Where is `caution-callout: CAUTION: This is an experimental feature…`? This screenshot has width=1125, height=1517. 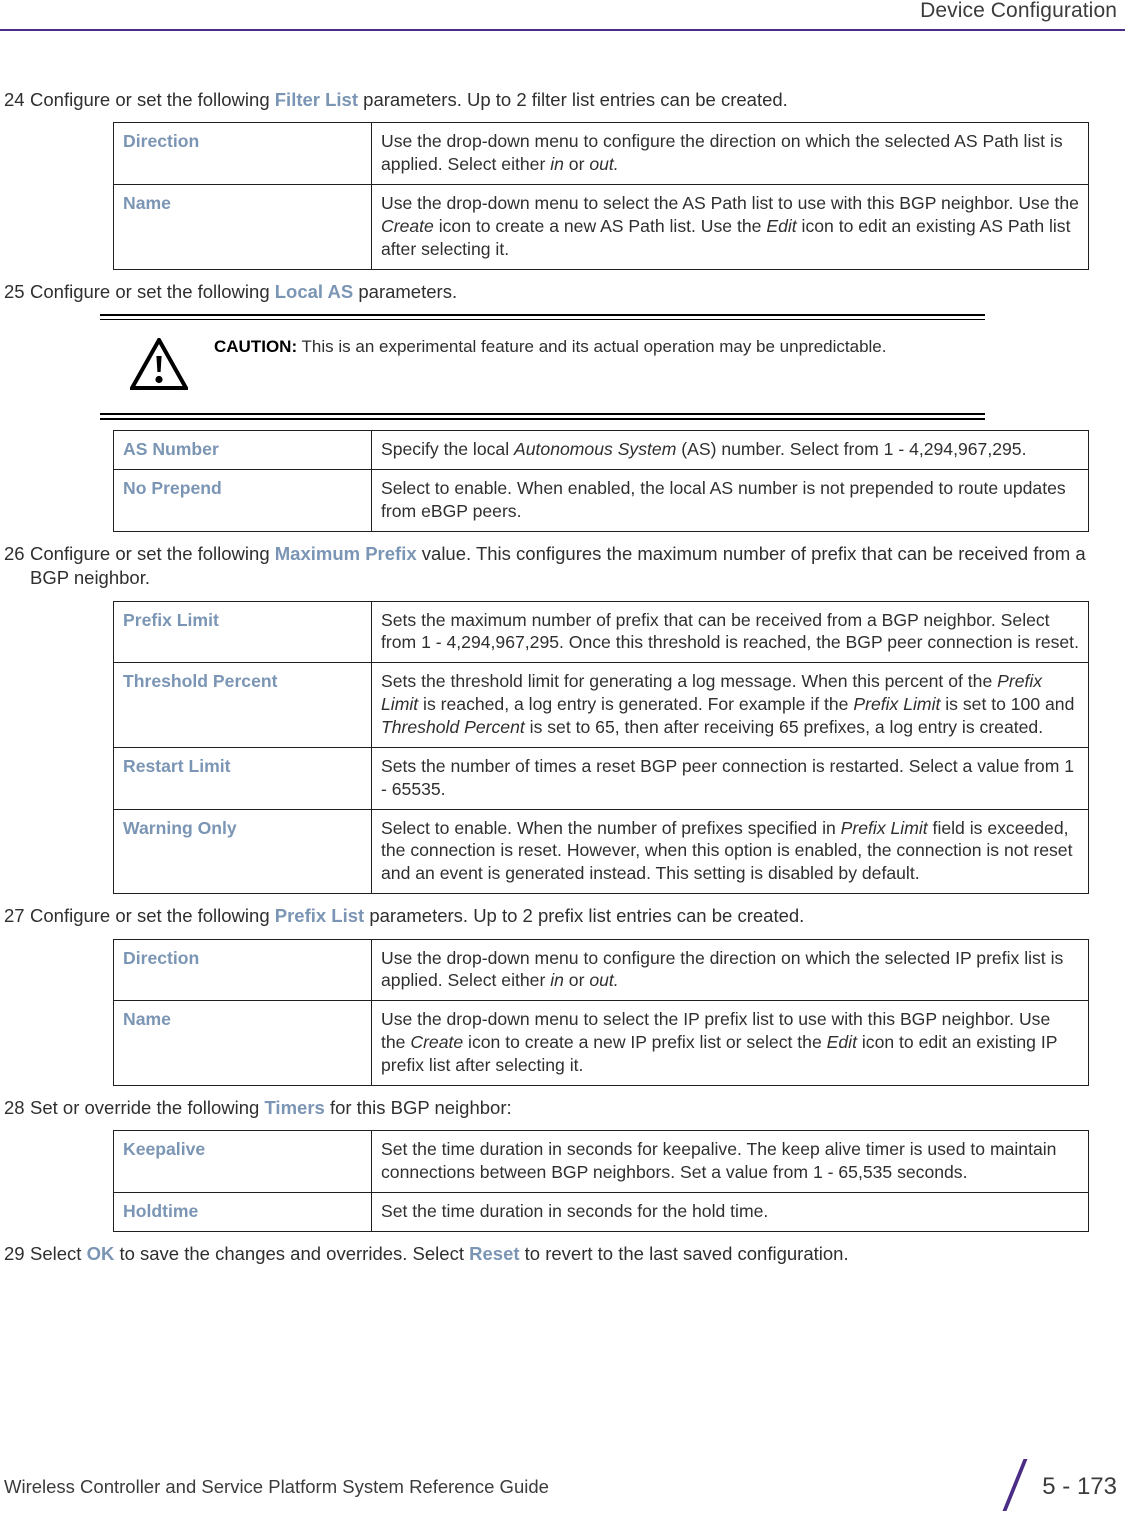 caution-callout: CAUTION: This is an experimental feature… is located at coordinates (542, 367).